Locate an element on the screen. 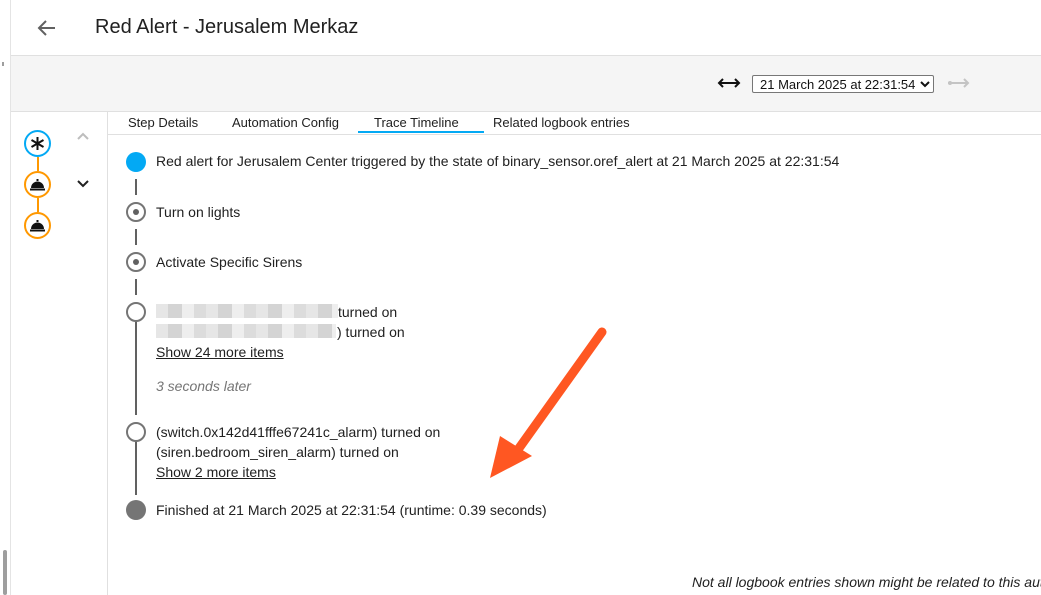  left-scroll-strip is located at coordinates (5, 297).